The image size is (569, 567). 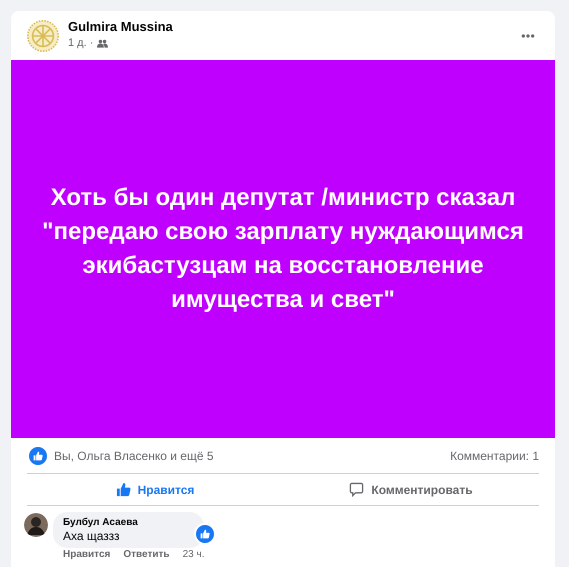 What do you see at coordinates (92, 536) in the screenshot?
I see `comment-text: Аха щаззз` at bounding box center [92, 536].